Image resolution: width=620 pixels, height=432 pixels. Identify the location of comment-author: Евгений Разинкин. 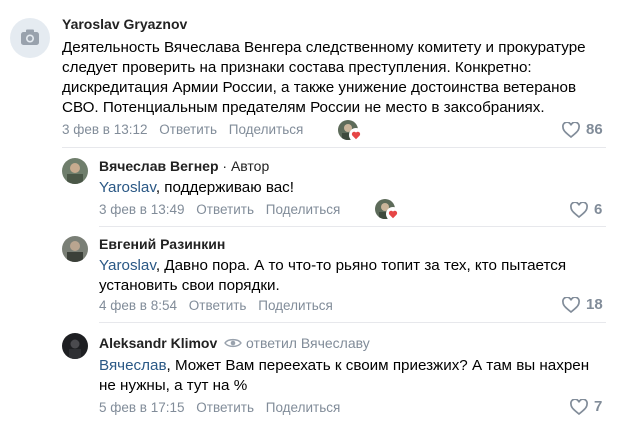
(162, 244).